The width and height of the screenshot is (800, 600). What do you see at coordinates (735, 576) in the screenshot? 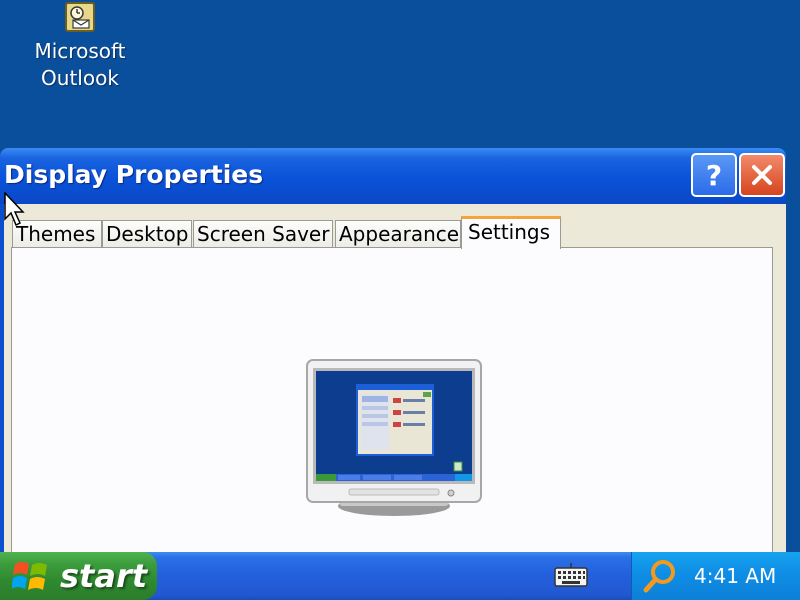
I see `clock: 4:41 AM` at bounding box center [735, 576].